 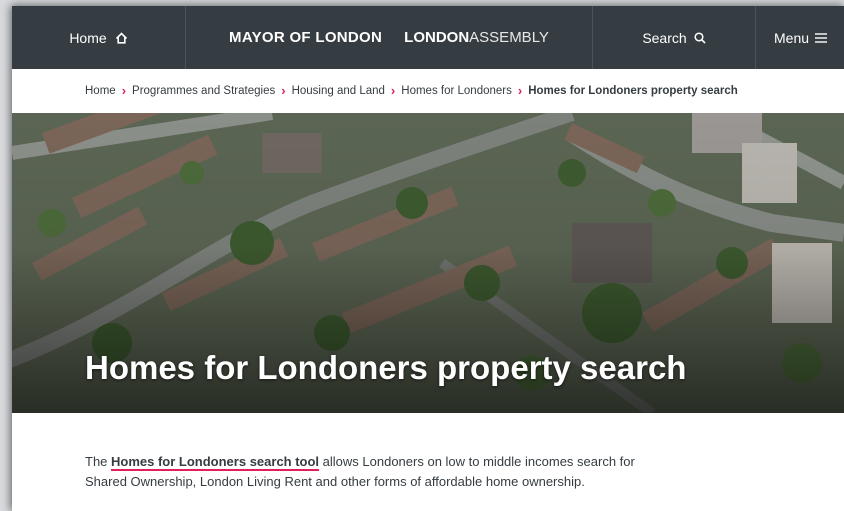 What do you see at coordinates (100, 91) in the screenshot?
I see `breadcrumb-home: Home` at bounding box center [100, 91].